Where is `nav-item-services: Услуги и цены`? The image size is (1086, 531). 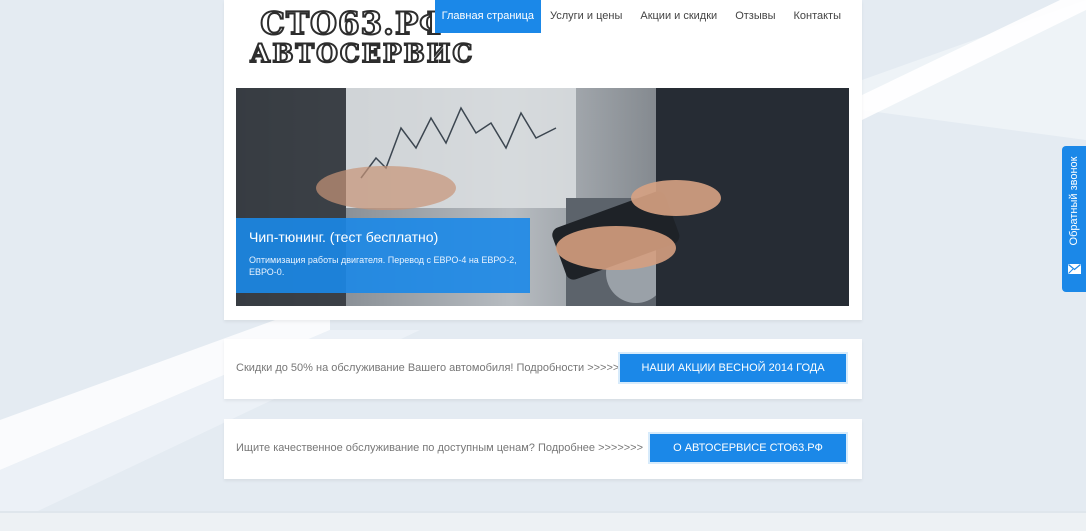
nav-item-services: Услуги и цены is located at coordinates (586, 16).